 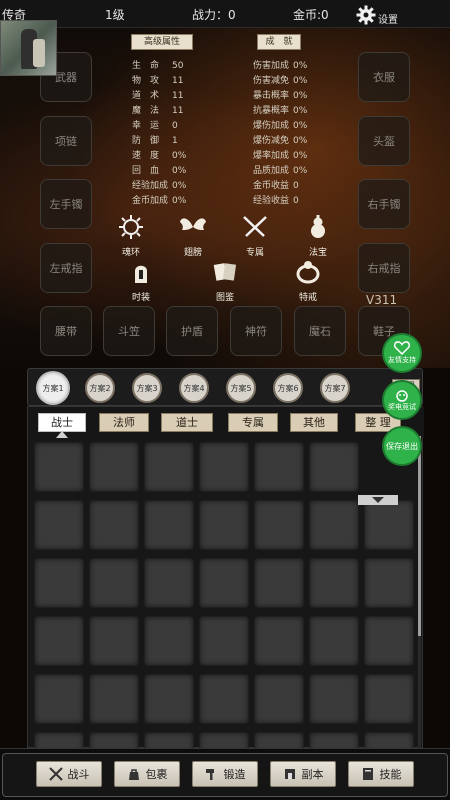 What do you see at coordinates (280, 96) in the screenshot?
I see `stat-row: 暴击概率 0%` at bounding box center [280, 96].